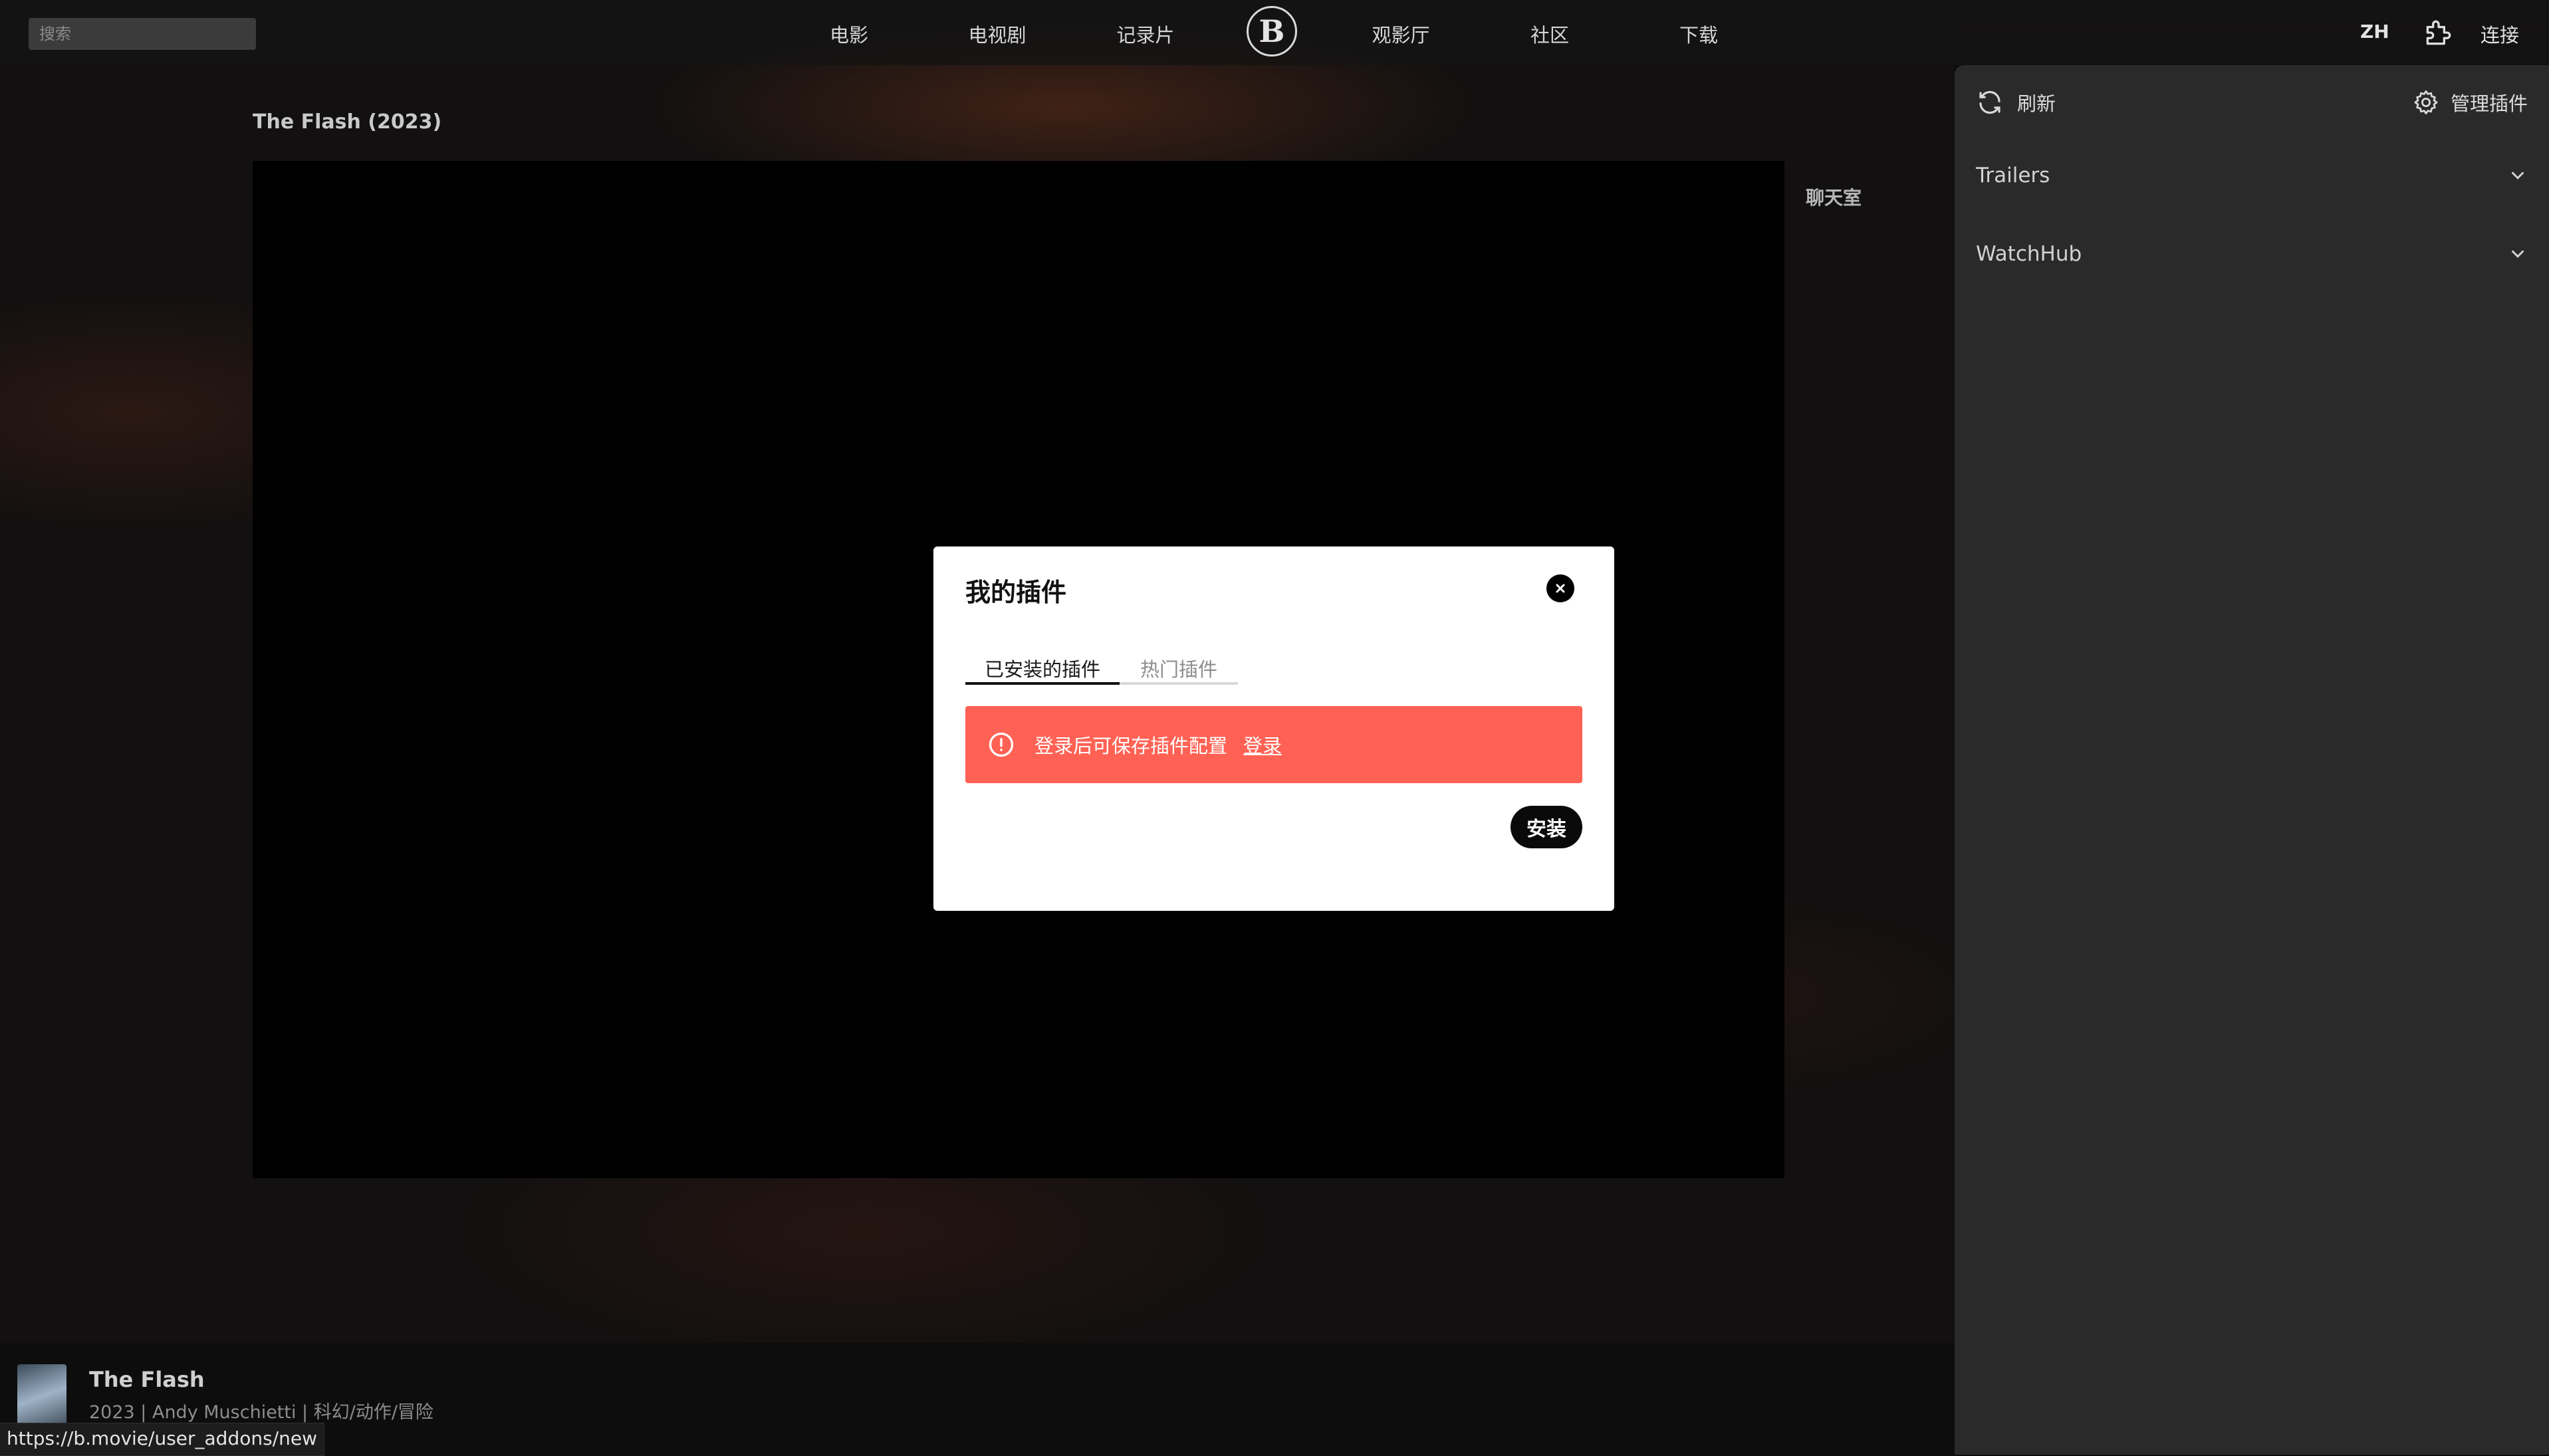 This screenshot has width=2549, height=1456. Describe the element at coordinates (2374, 32) in the screenshot. I see `language-switch: ZH` at that location.